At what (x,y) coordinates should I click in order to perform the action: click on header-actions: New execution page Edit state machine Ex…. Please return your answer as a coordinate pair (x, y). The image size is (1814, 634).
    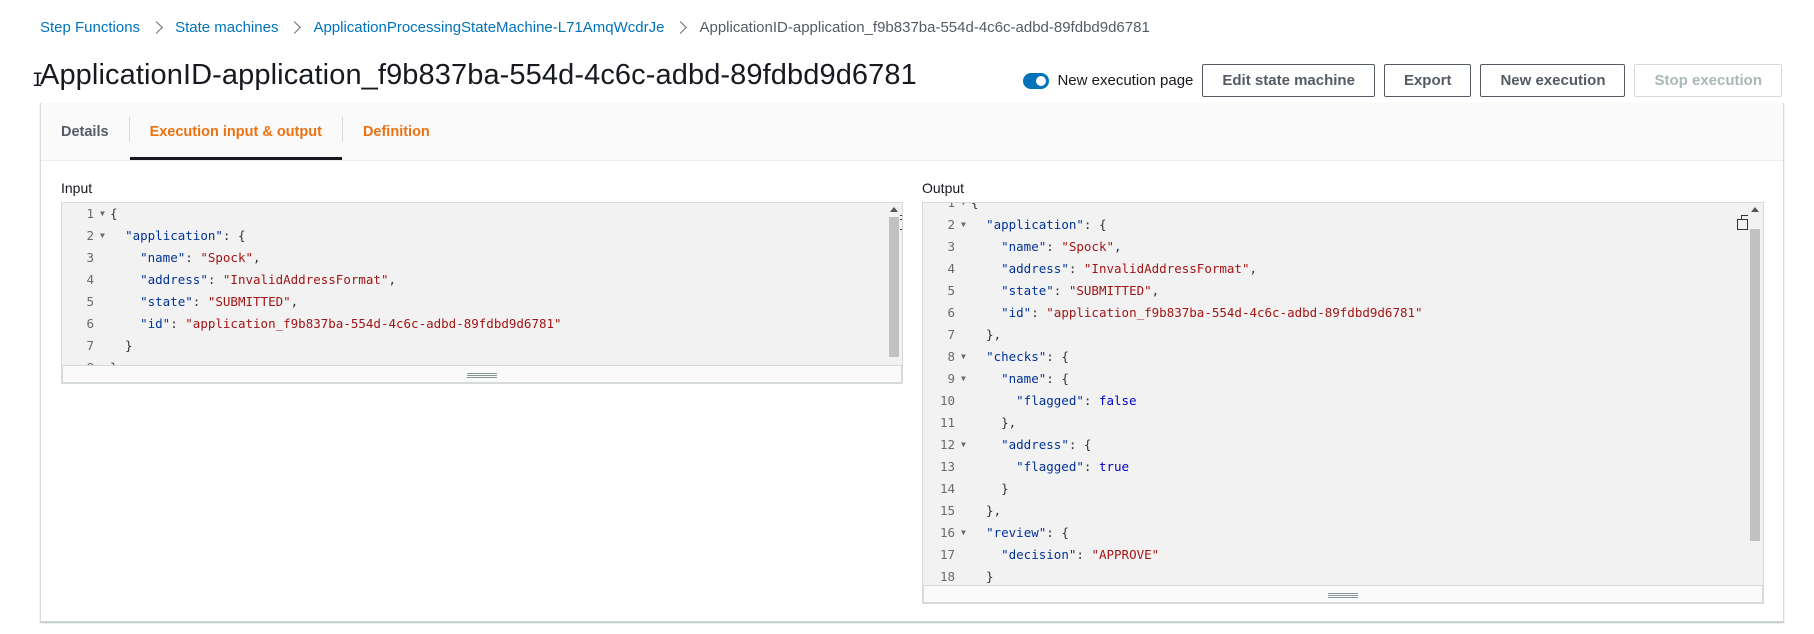
    Looking at the image, I should click on (1402, 80).